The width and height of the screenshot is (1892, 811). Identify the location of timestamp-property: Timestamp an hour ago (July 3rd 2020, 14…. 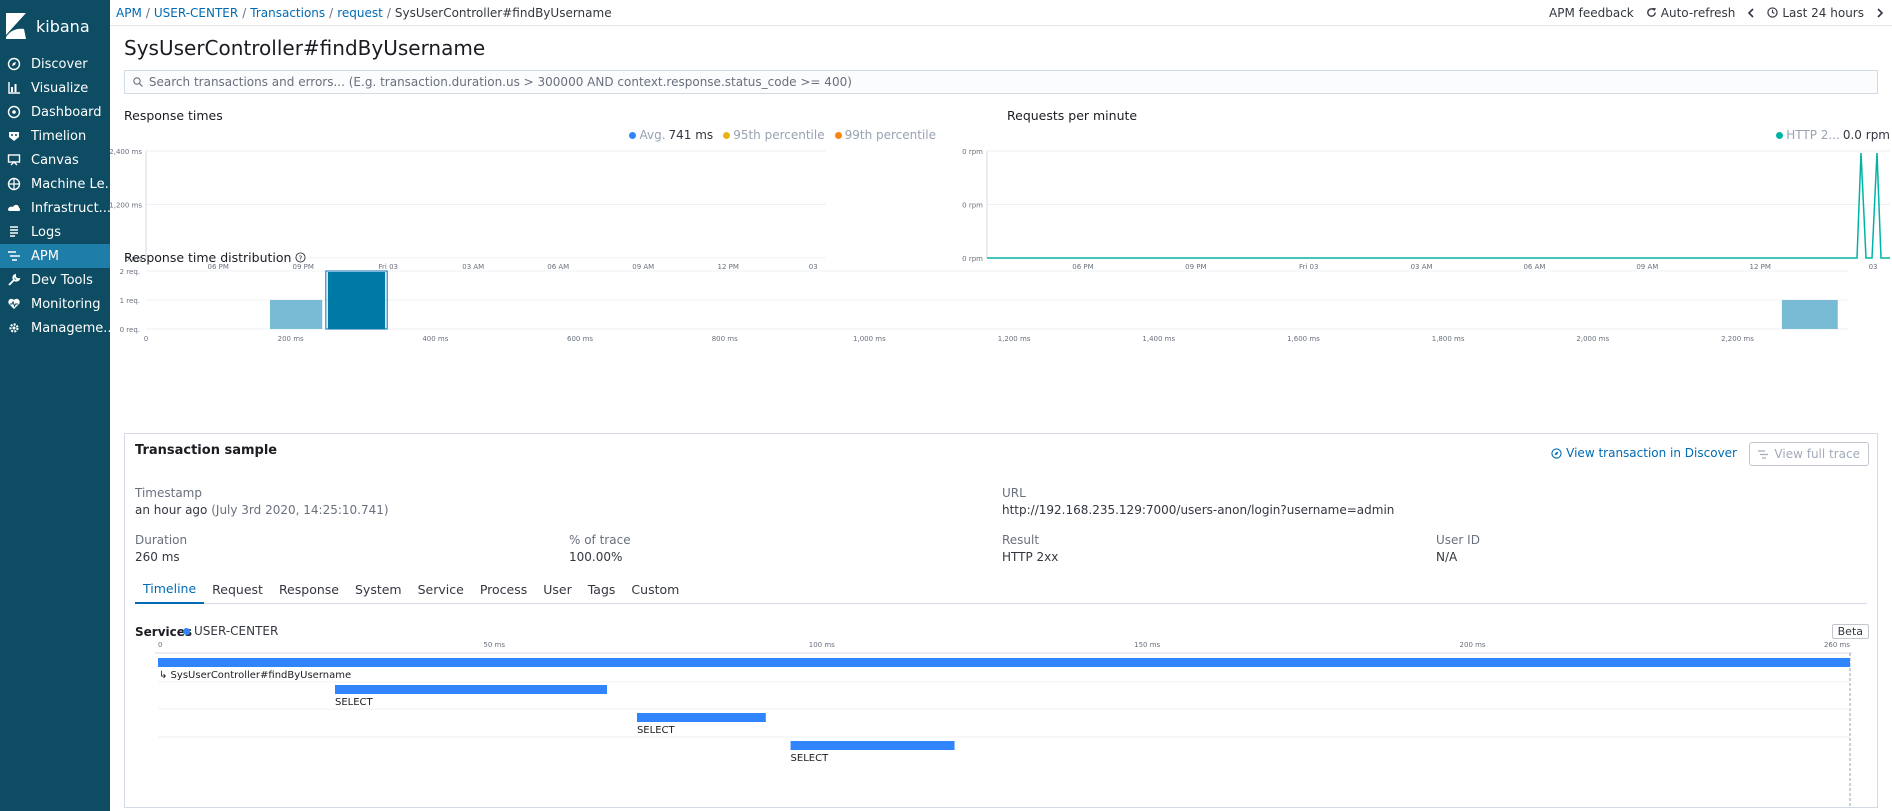
(262, 501).